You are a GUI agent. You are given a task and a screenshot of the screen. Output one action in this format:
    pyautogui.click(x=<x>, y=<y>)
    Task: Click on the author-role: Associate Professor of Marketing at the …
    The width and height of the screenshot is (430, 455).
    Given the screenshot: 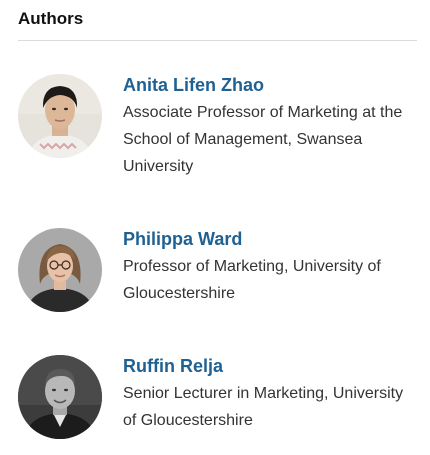 What is the action you would take?
    pyautogui.click(x=263, y=139)
    